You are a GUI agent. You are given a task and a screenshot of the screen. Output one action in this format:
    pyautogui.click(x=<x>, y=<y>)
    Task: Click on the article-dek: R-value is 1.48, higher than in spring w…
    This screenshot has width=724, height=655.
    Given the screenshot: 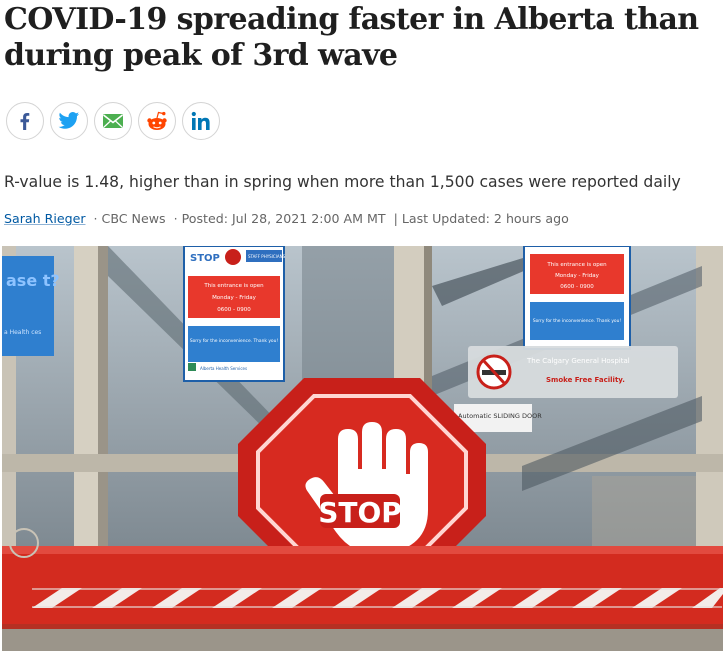 What is the action you would take?
    pyautogui.click(x=342, y=182)
    